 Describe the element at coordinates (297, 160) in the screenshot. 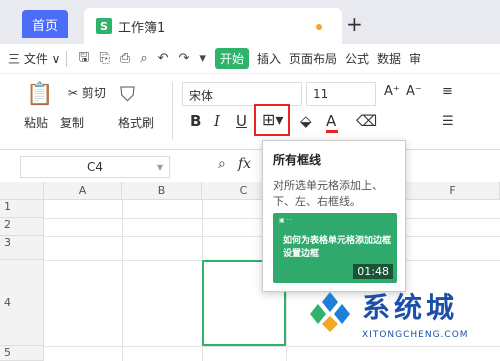

I see `tooltip-title: 所有框线` at that location.